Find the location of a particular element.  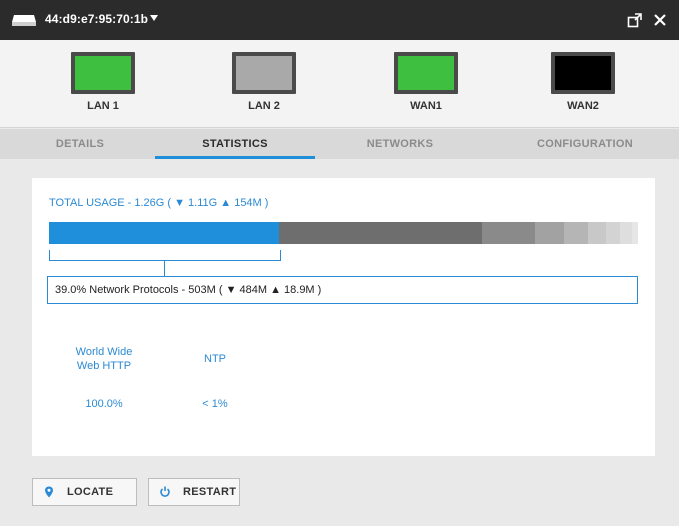

tab-networks: NETWORKS is located at coordinates (400, 144).